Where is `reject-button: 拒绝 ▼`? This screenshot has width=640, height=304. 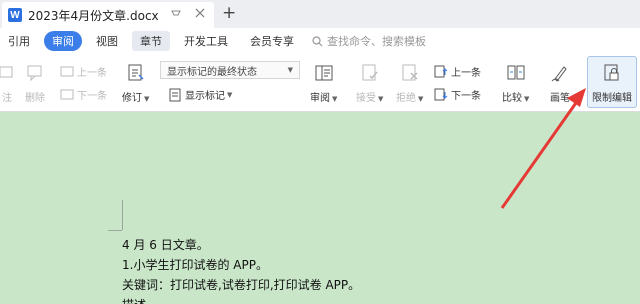 reject-button: 拒绝 ▼ is located at coordinates (409, 83).